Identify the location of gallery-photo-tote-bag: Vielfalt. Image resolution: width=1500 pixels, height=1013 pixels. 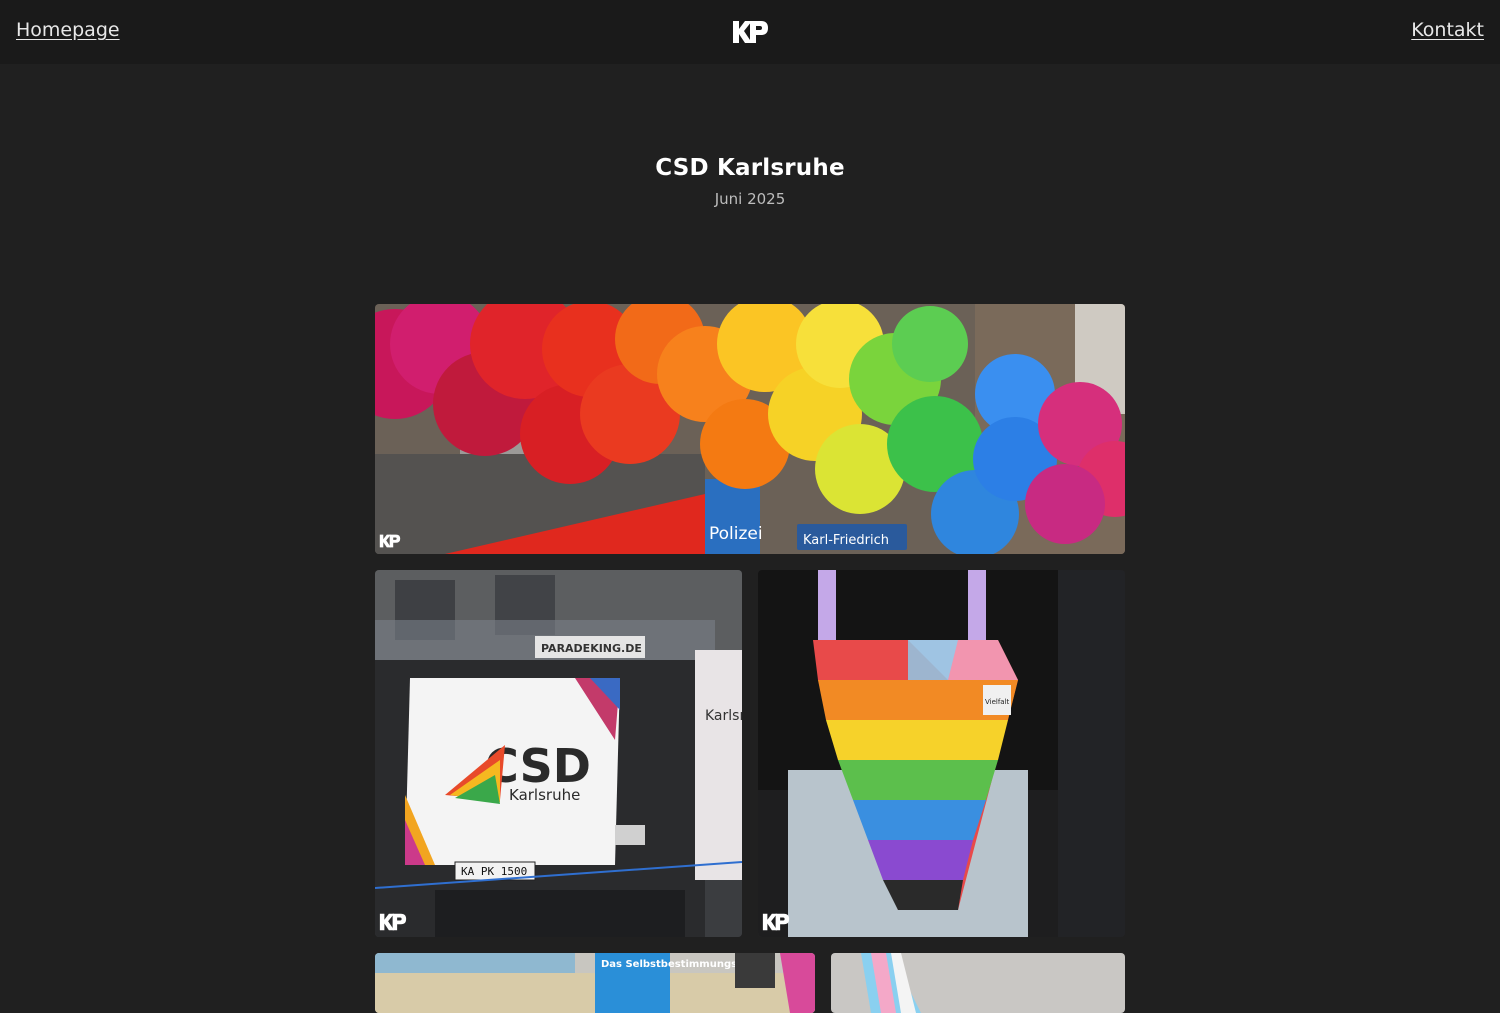
(941, 753).